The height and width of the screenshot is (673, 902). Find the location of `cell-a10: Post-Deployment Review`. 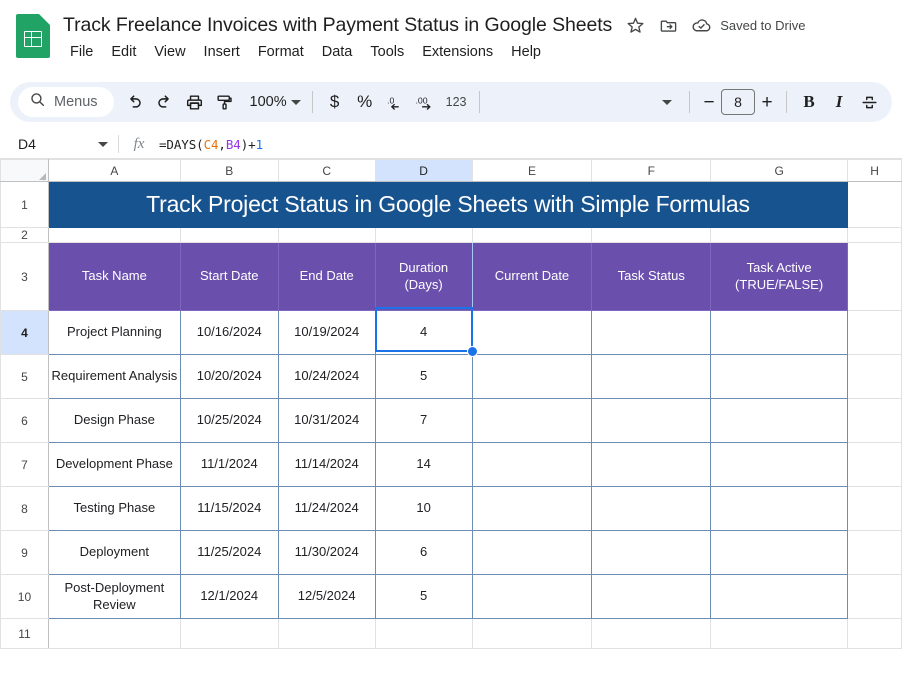

cell-a10: Post-Deployment Review is located at coordinates (114, 596).